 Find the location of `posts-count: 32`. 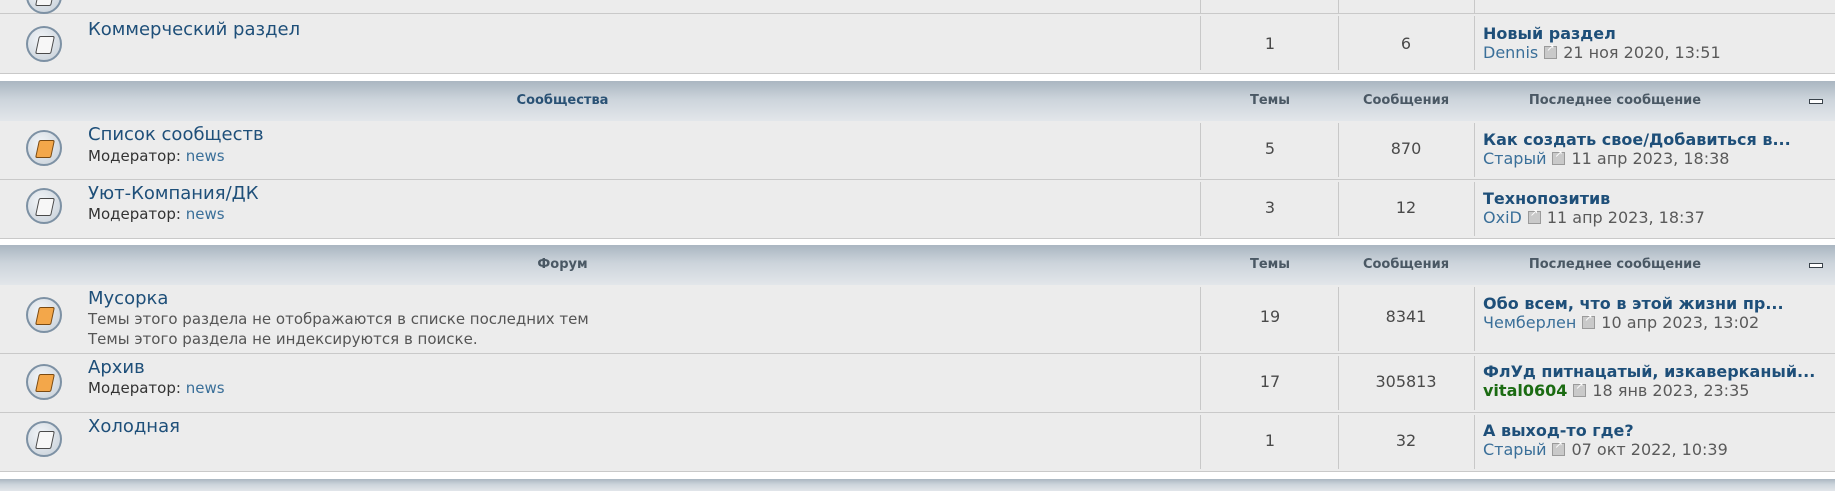

posts-count: 32 is located at coordinates (1406, 440).